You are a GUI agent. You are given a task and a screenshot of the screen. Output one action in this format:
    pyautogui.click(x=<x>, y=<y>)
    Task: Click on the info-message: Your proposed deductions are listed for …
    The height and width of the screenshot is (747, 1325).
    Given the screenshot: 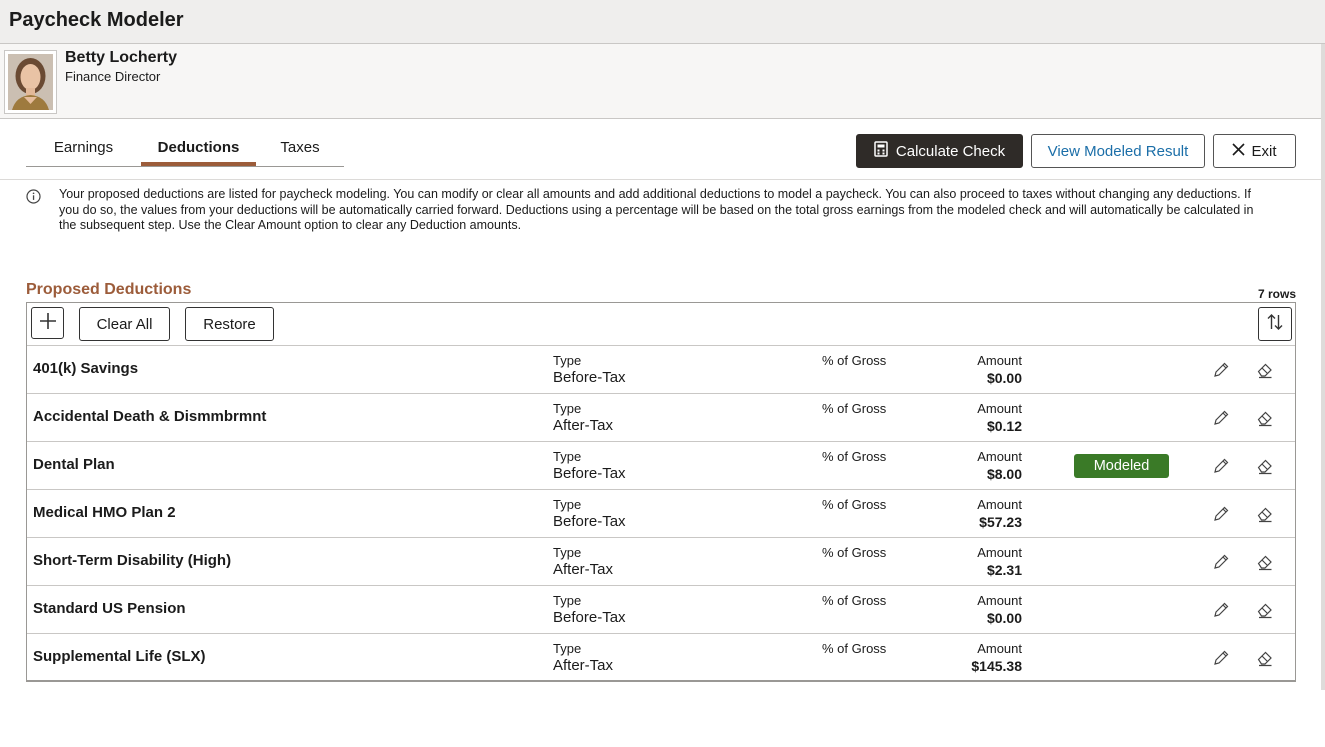 What is the action you would take?
    pyautogui.click(x=656, y=209)
    